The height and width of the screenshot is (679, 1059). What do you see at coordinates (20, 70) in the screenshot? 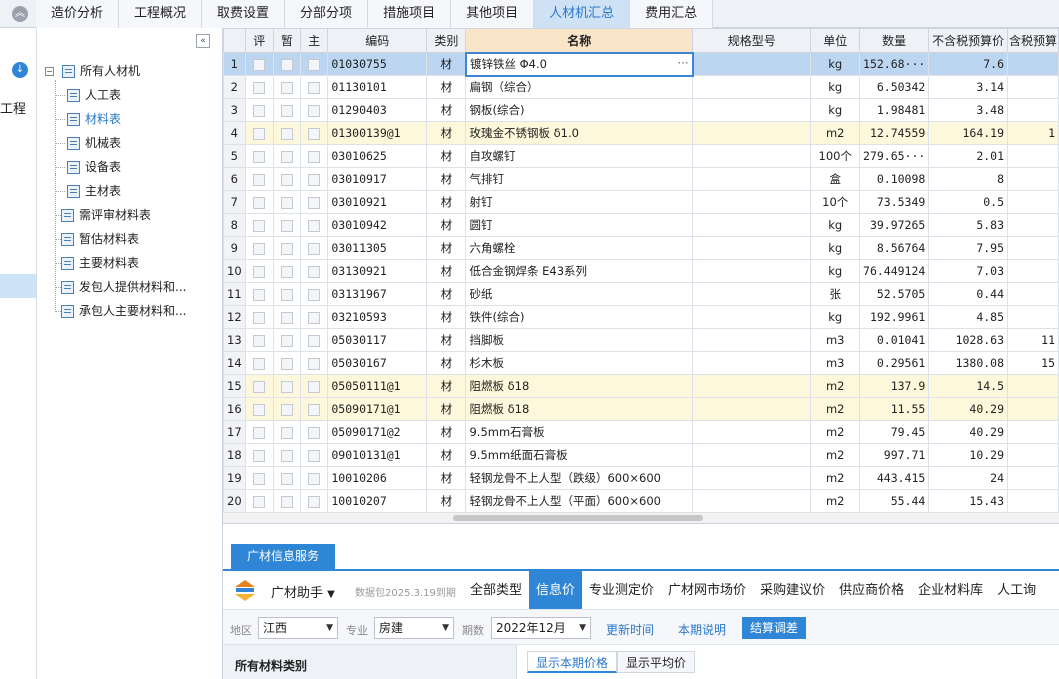
I see `download-icon: ↓` at bounding box center [20, 70].